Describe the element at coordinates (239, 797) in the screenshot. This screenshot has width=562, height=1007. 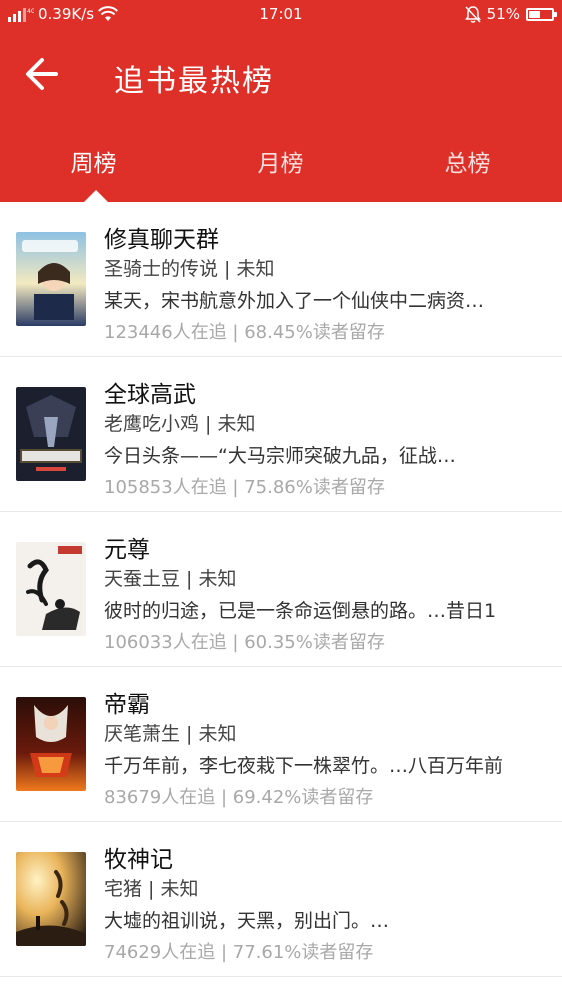
I see `book-stats: 83679人在追 | 69.42%读者留存` at that location.